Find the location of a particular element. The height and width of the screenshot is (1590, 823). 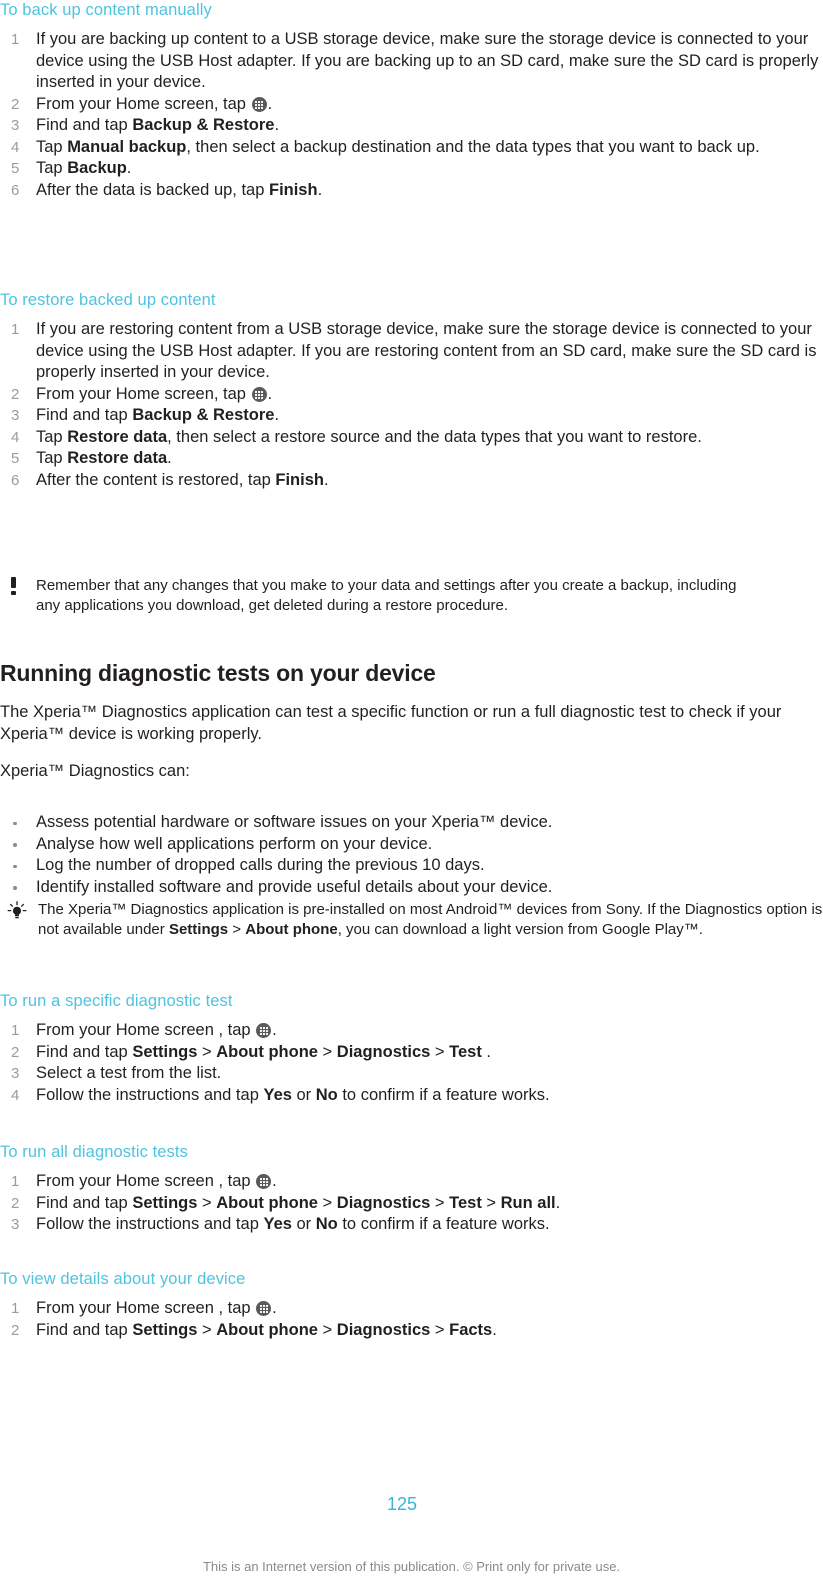

procedure-heading-run-specific-test: To run a specific diagnostic test is located at coordinates (116, 1001).